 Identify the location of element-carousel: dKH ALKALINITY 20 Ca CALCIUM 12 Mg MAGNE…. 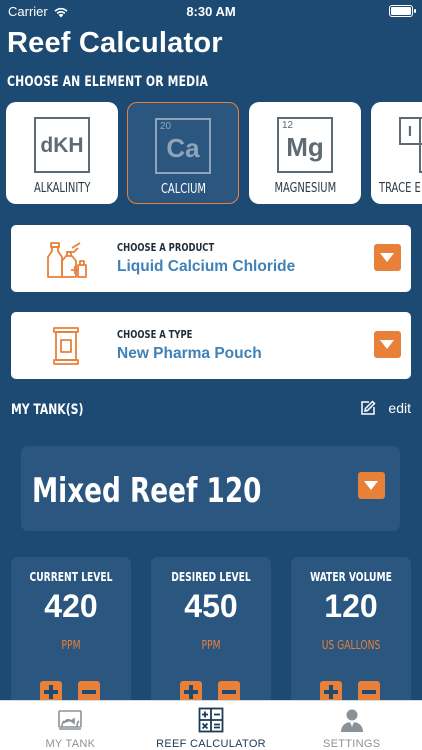
(211, 154).